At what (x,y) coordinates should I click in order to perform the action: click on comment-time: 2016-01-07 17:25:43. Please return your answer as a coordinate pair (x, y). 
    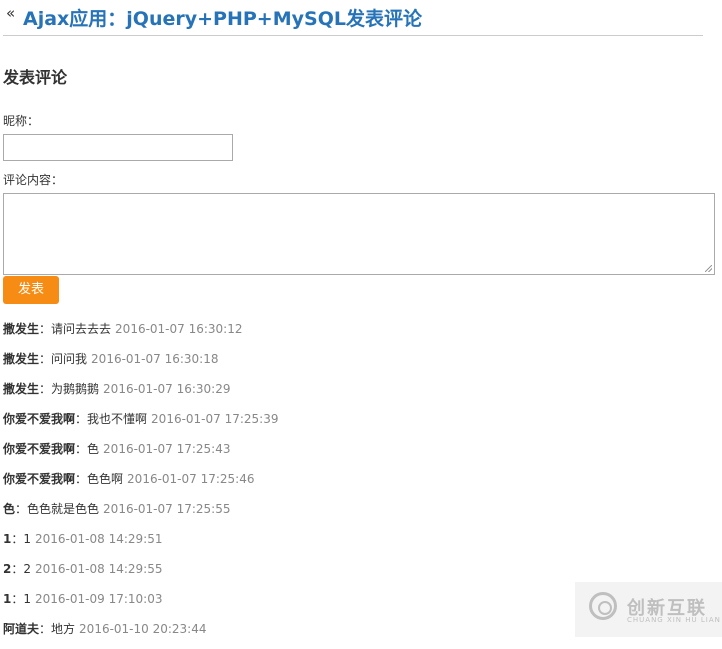
    Looking at the image, I should click on (167, 449).